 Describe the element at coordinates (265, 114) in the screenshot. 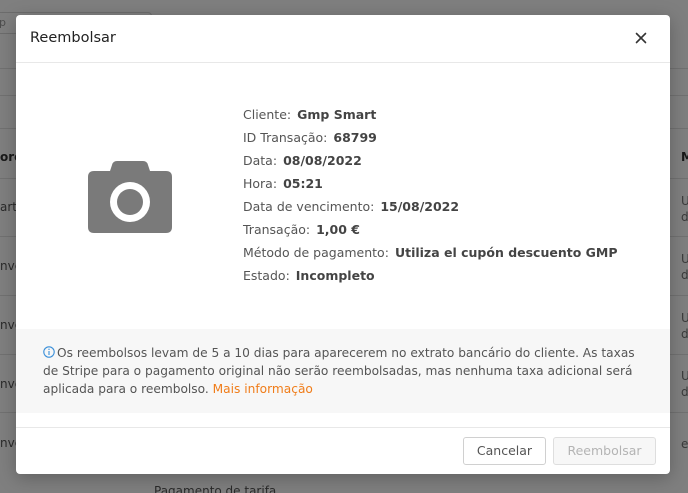

I see `detail-label: Cliente` at that location.